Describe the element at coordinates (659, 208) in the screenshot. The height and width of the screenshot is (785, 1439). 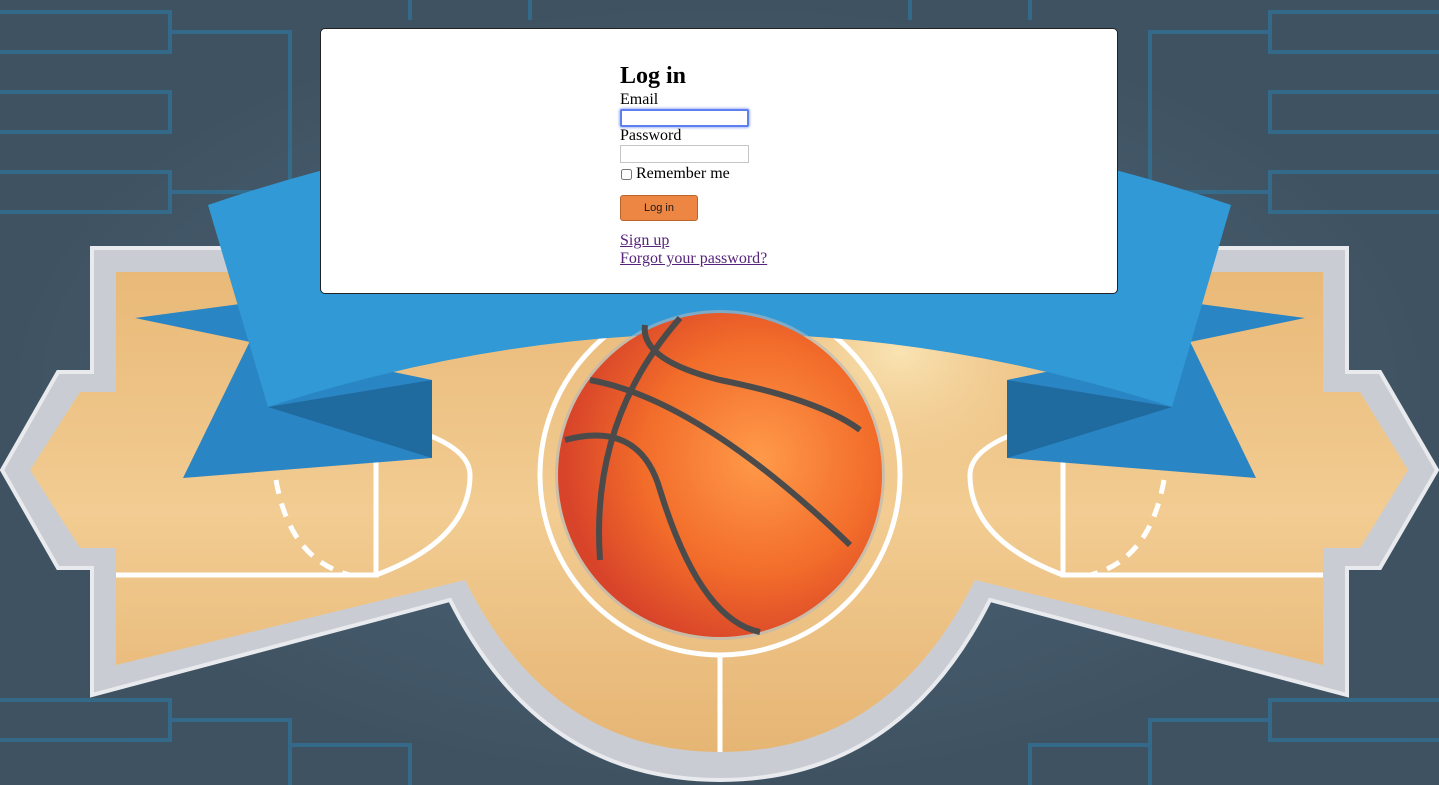
I see `login-button: Log in` at that location.